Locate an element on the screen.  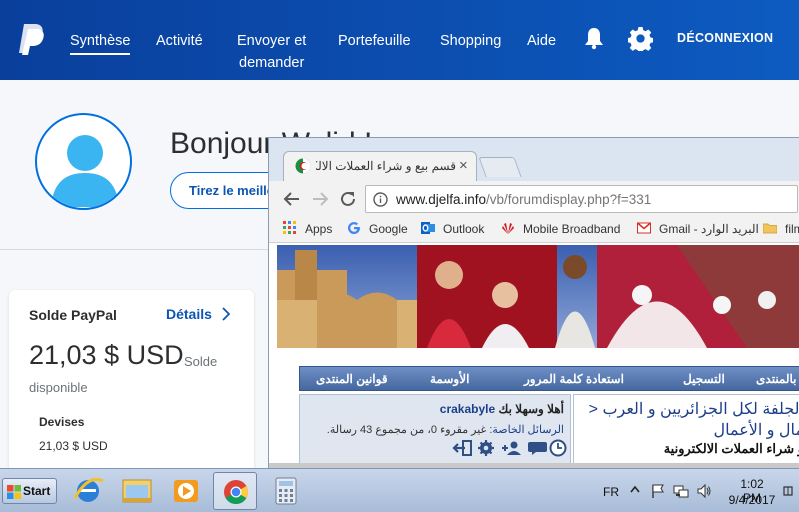
section-divider is located at coordinates (135, 249).